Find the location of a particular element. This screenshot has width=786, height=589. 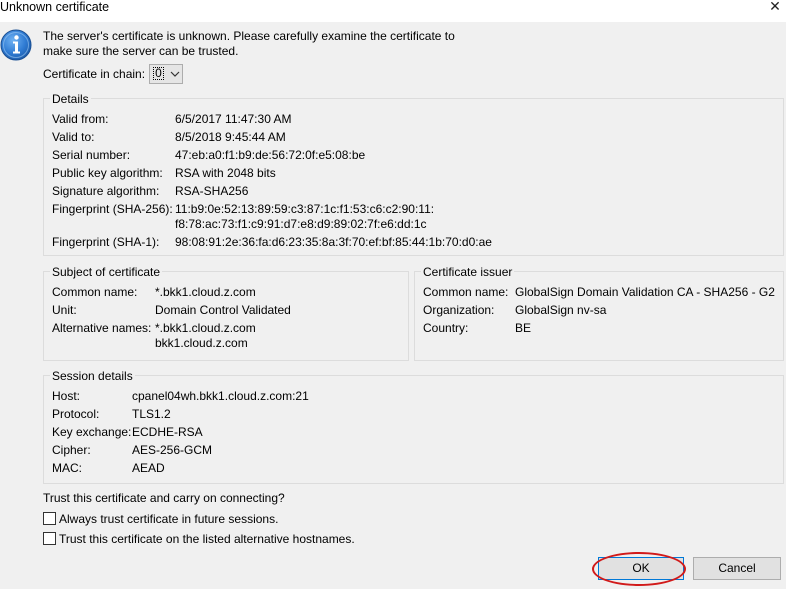

title-bar: Unknown certificate ✕ is located at coordinates (393, 11).